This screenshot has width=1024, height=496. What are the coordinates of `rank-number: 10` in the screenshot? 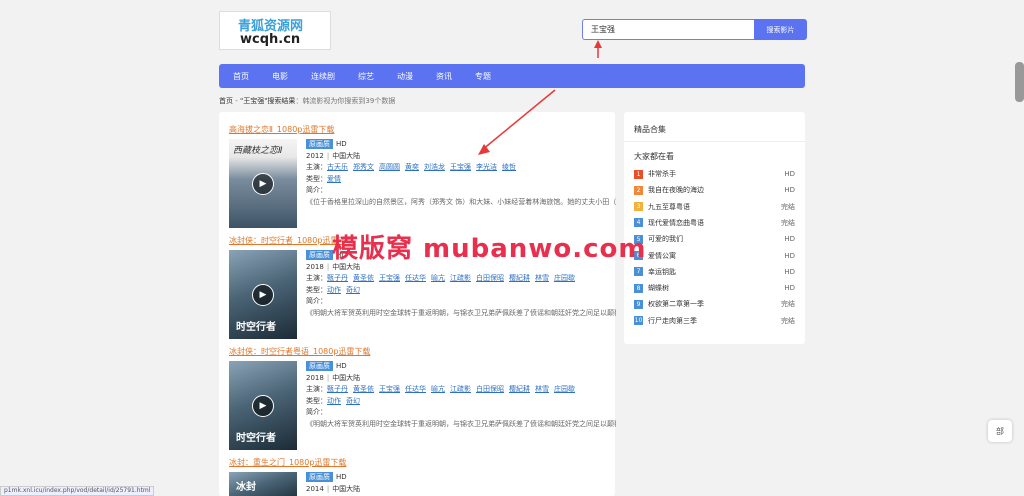 It's located at (638, 321).